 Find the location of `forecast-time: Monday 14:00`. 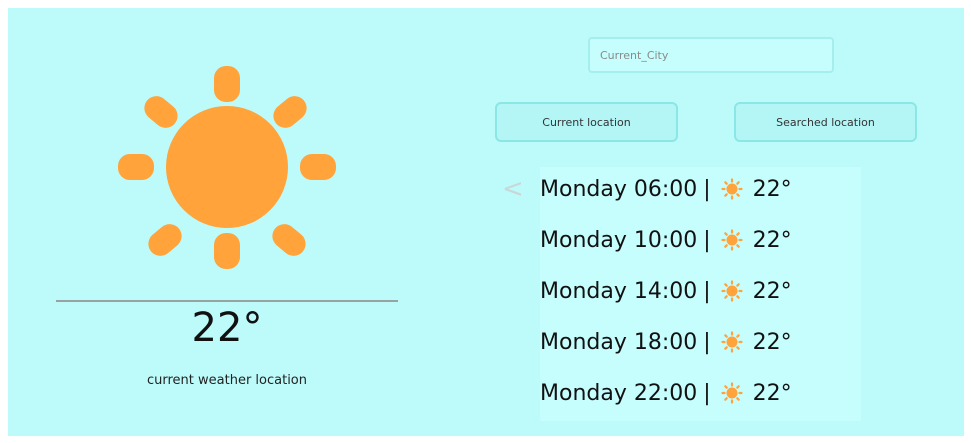

forecast-time: Monday 14:00 is located at coordinates (619, 291).